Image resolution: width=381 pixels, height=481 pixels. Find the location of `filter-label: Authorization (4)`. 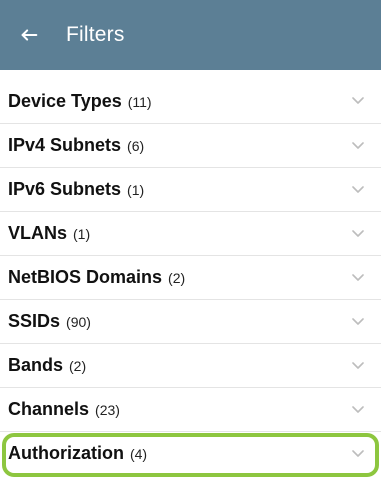

filter-label: Authorization (4) is located at coordinates (77, 453).